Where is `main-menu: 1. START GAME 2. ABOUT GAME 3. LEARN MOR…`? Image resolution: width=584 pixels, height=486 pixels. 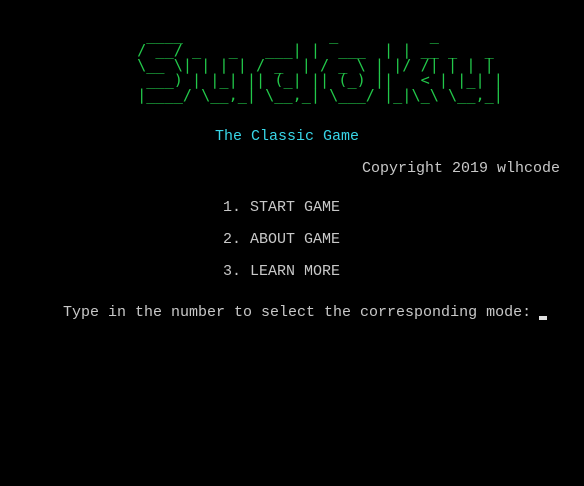 main-menu: 1. START GAME 2. ABOUT GAME 3. LEARN MOR… is located at coordinates (281, 240).